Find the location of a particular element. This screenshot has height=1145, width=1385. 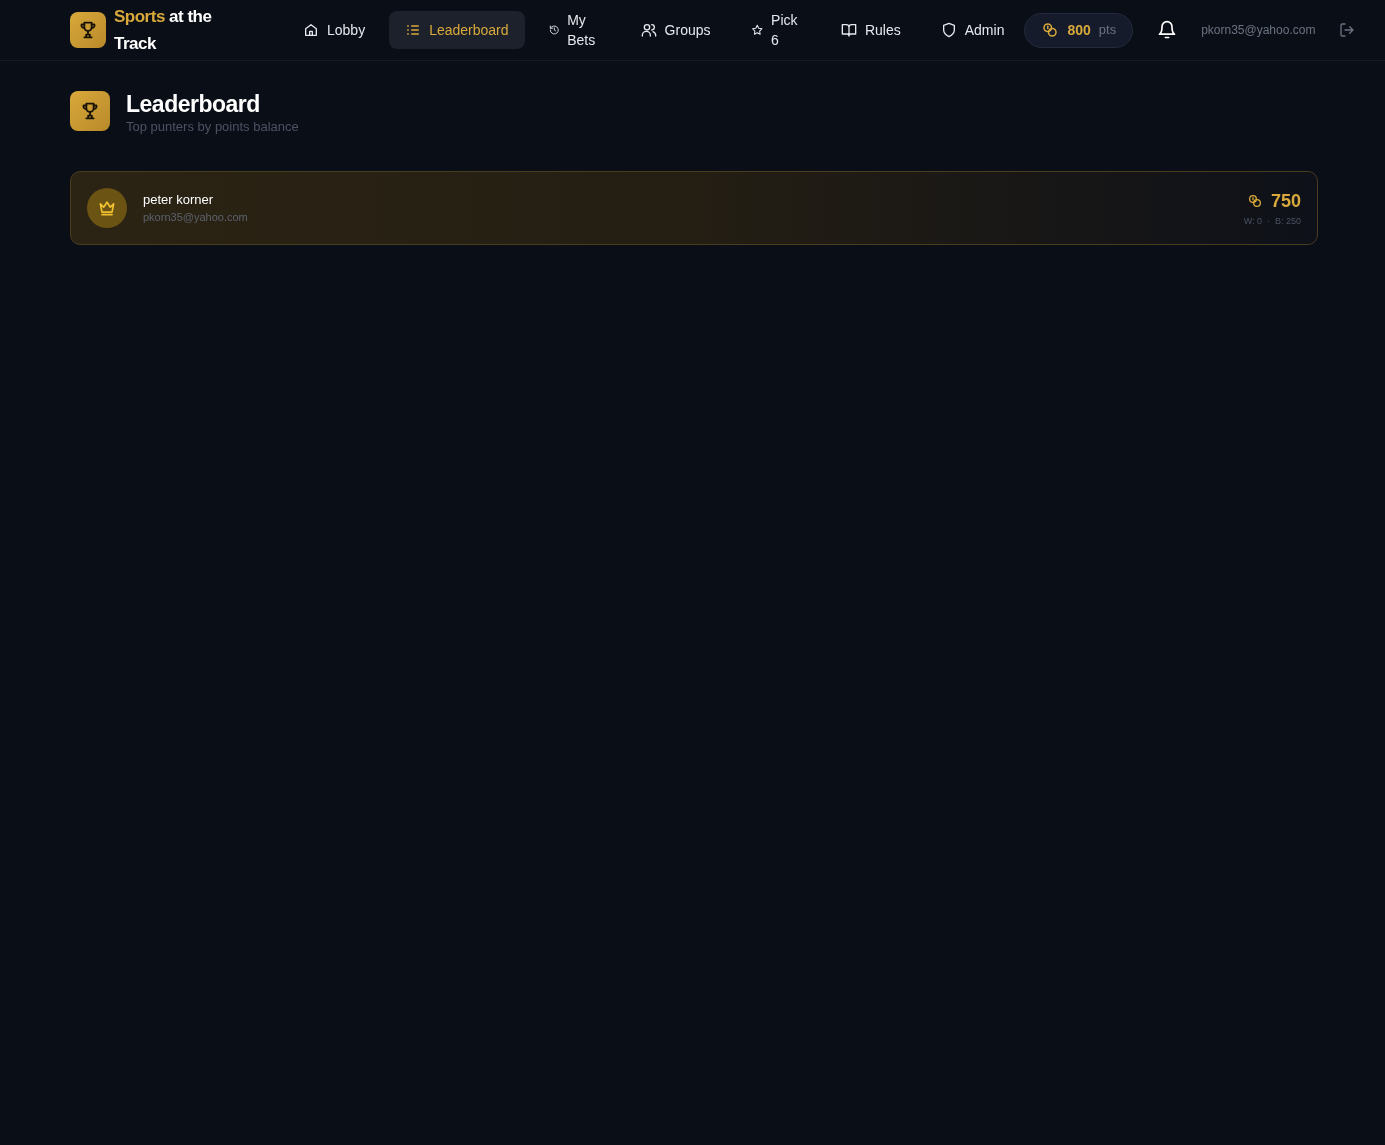

shield-icon is located at coordinates (948, 30).